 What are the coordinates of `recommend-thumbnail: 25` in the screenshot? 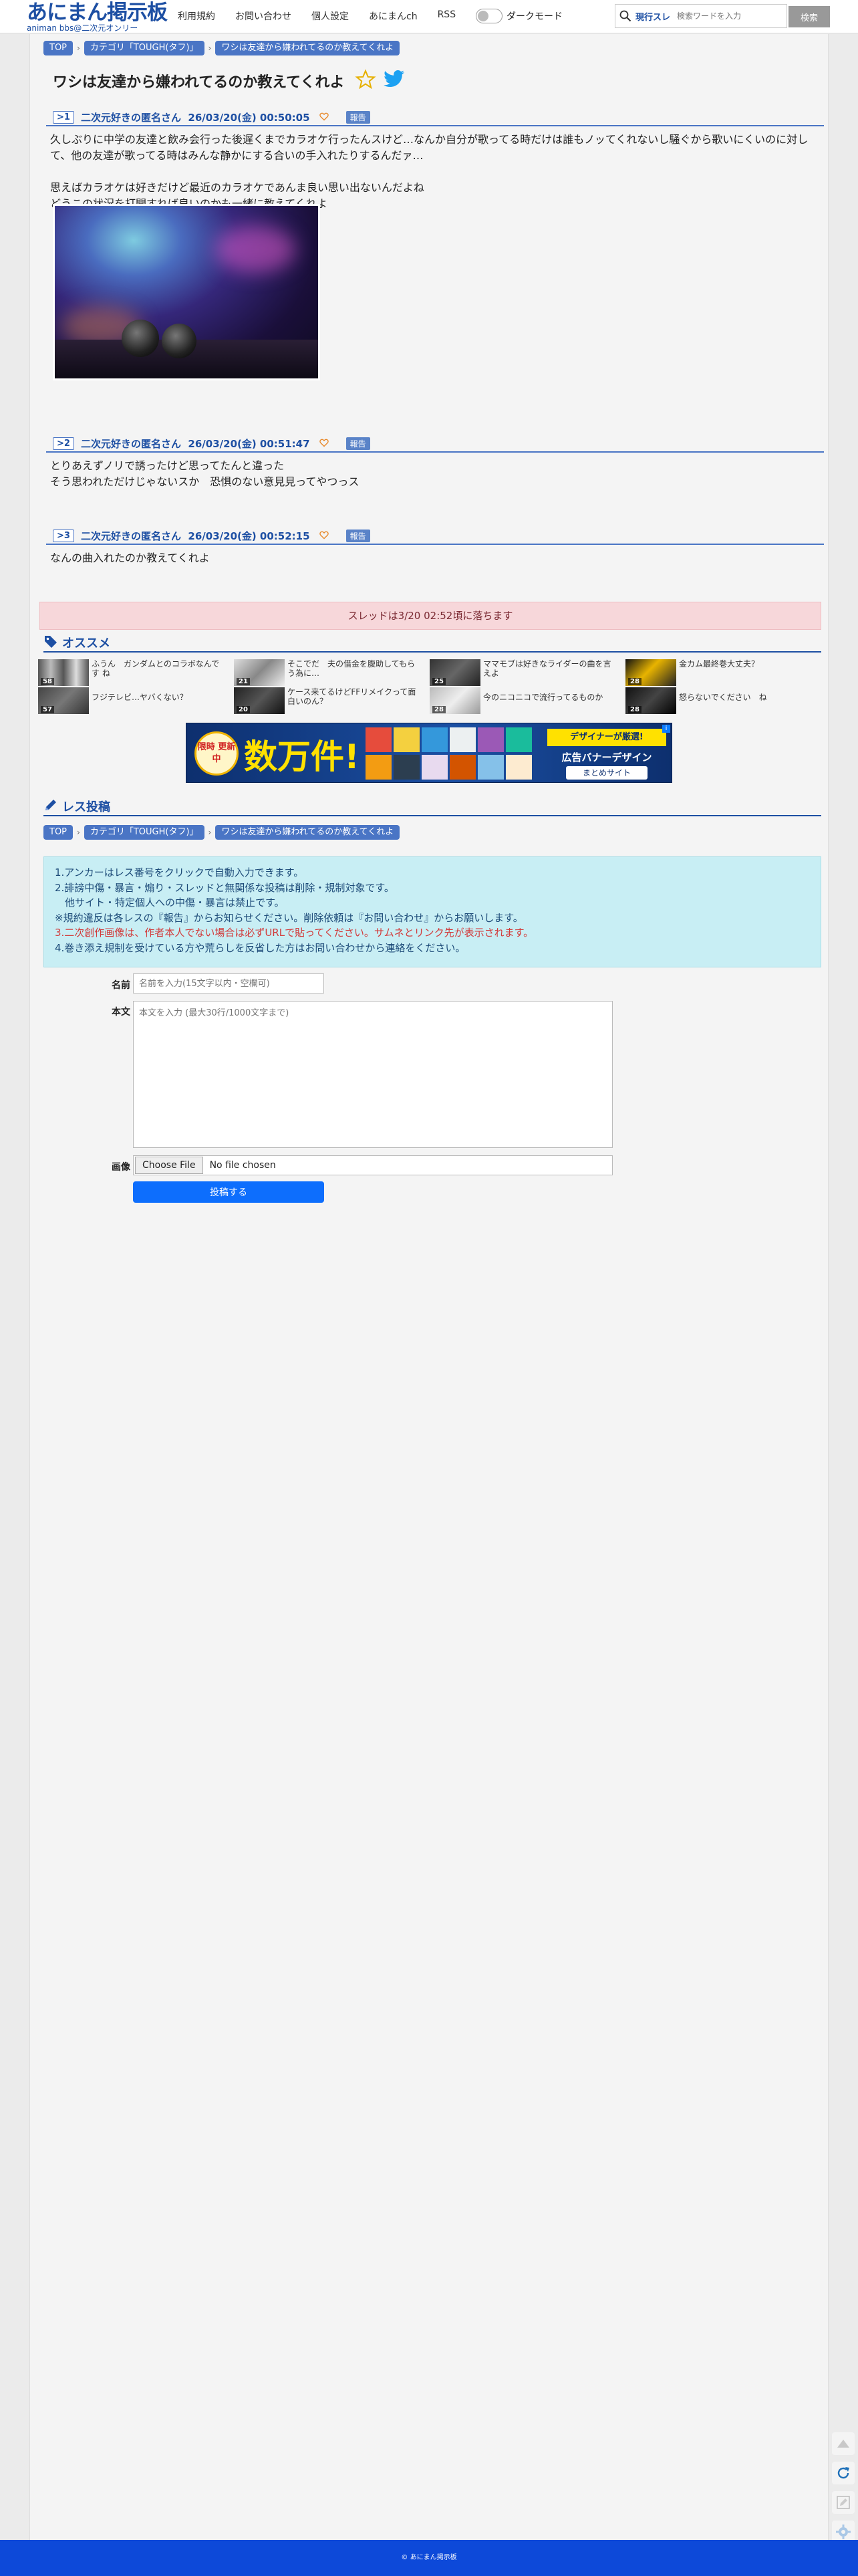 It's located at (455, 672).